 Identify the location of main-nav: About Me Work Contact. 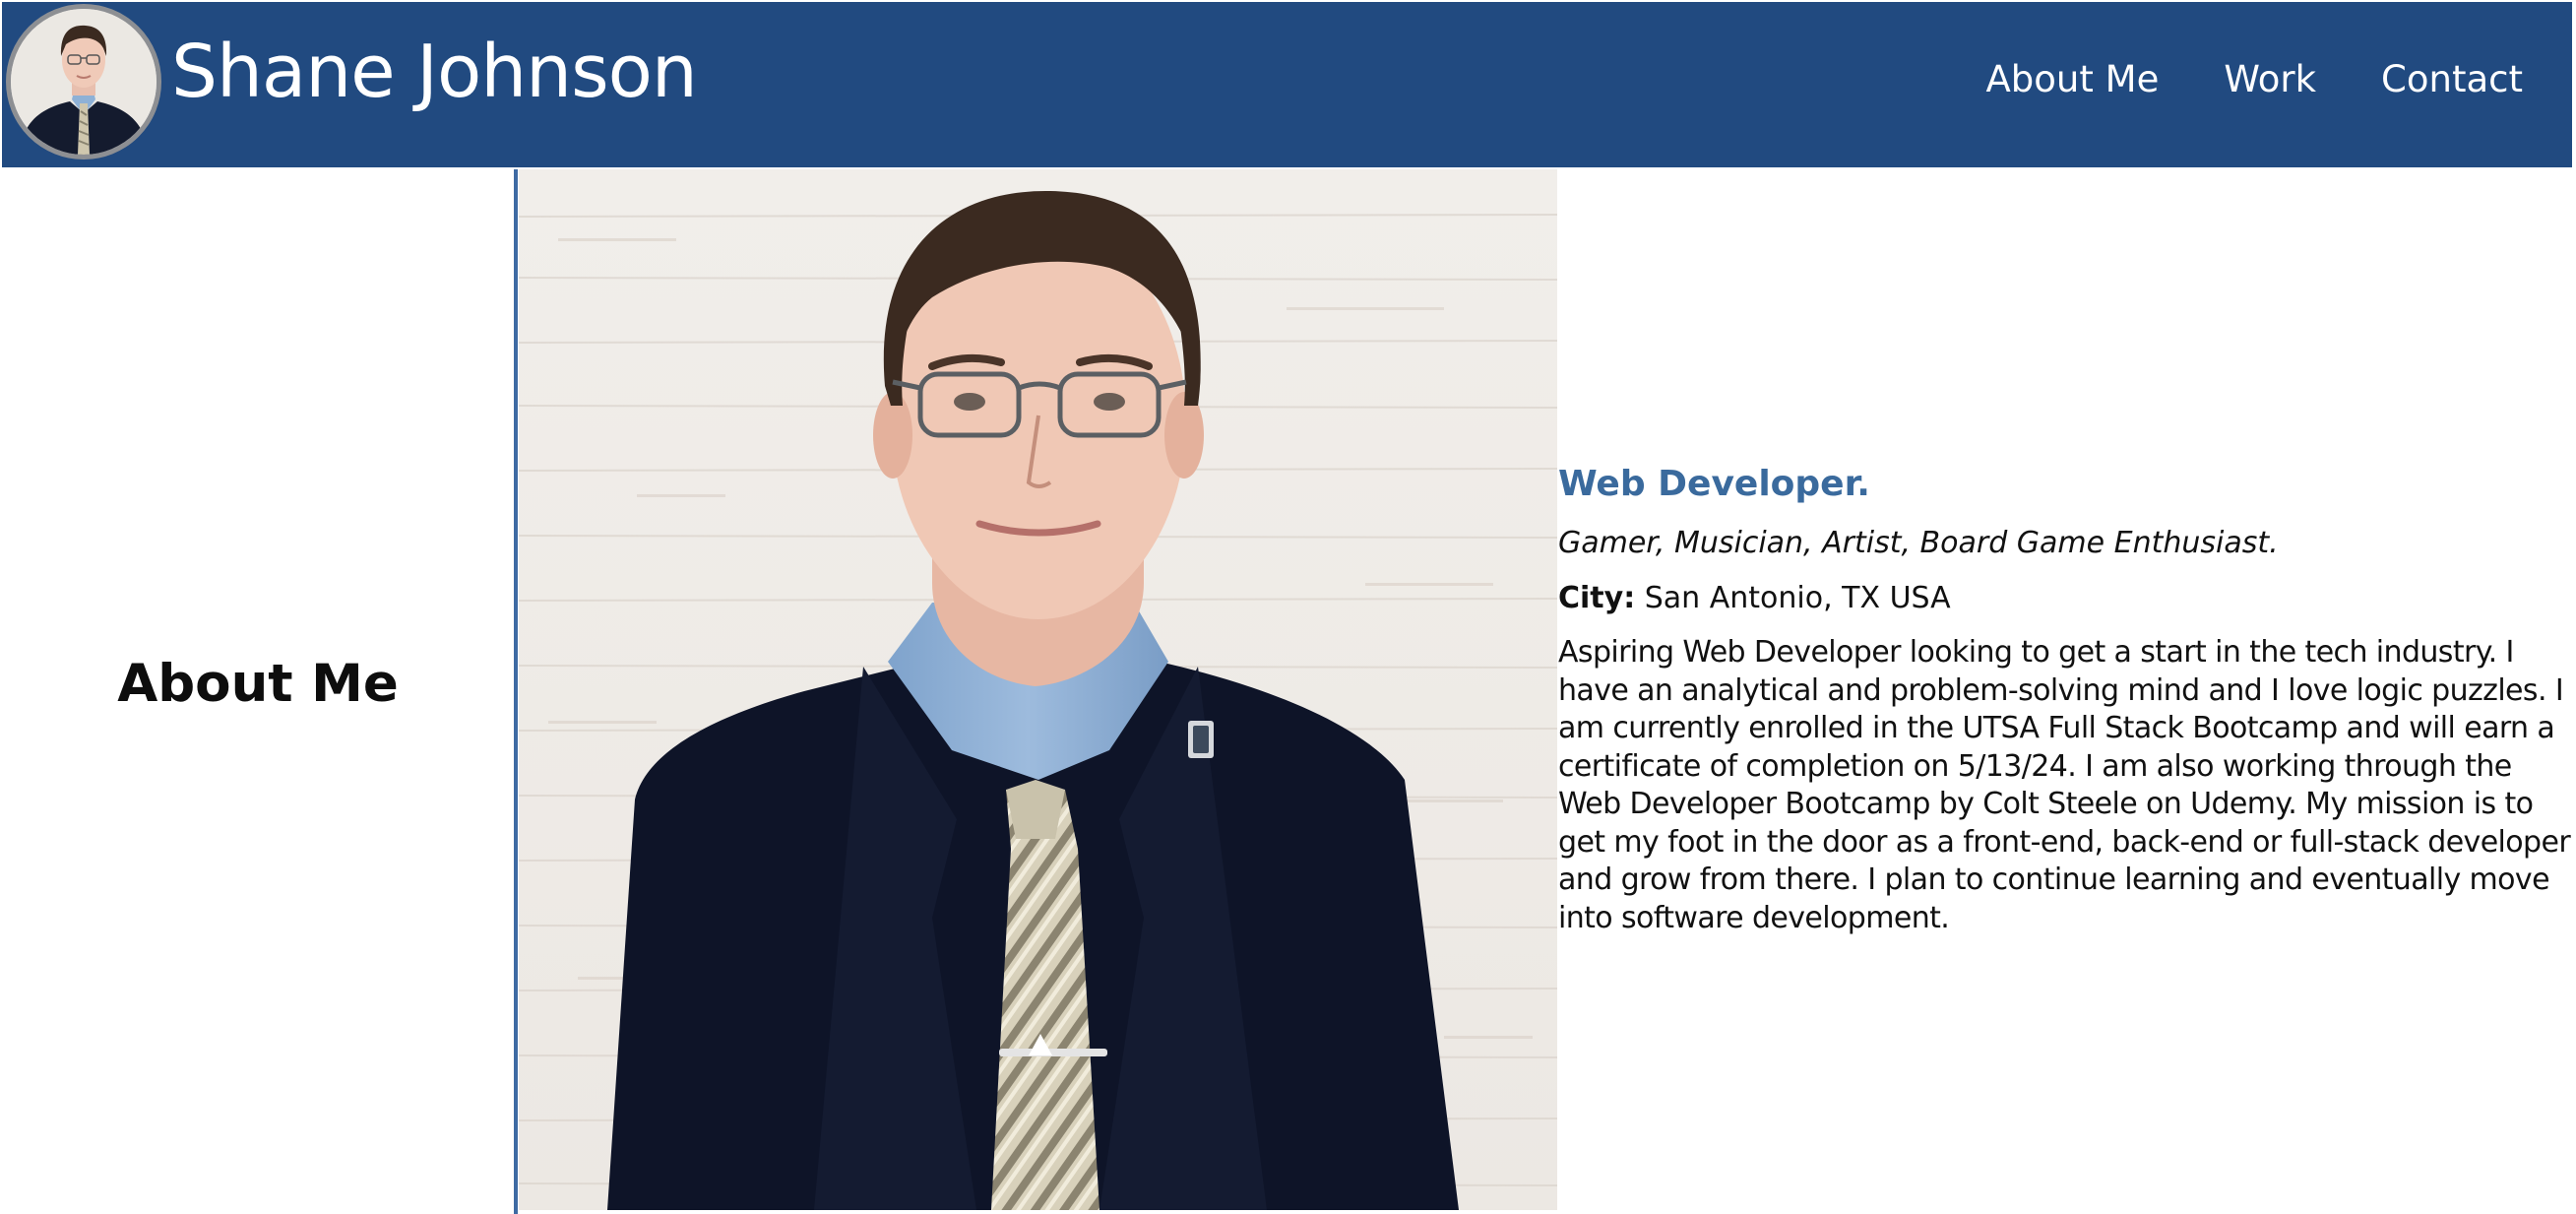
(2255, 79).